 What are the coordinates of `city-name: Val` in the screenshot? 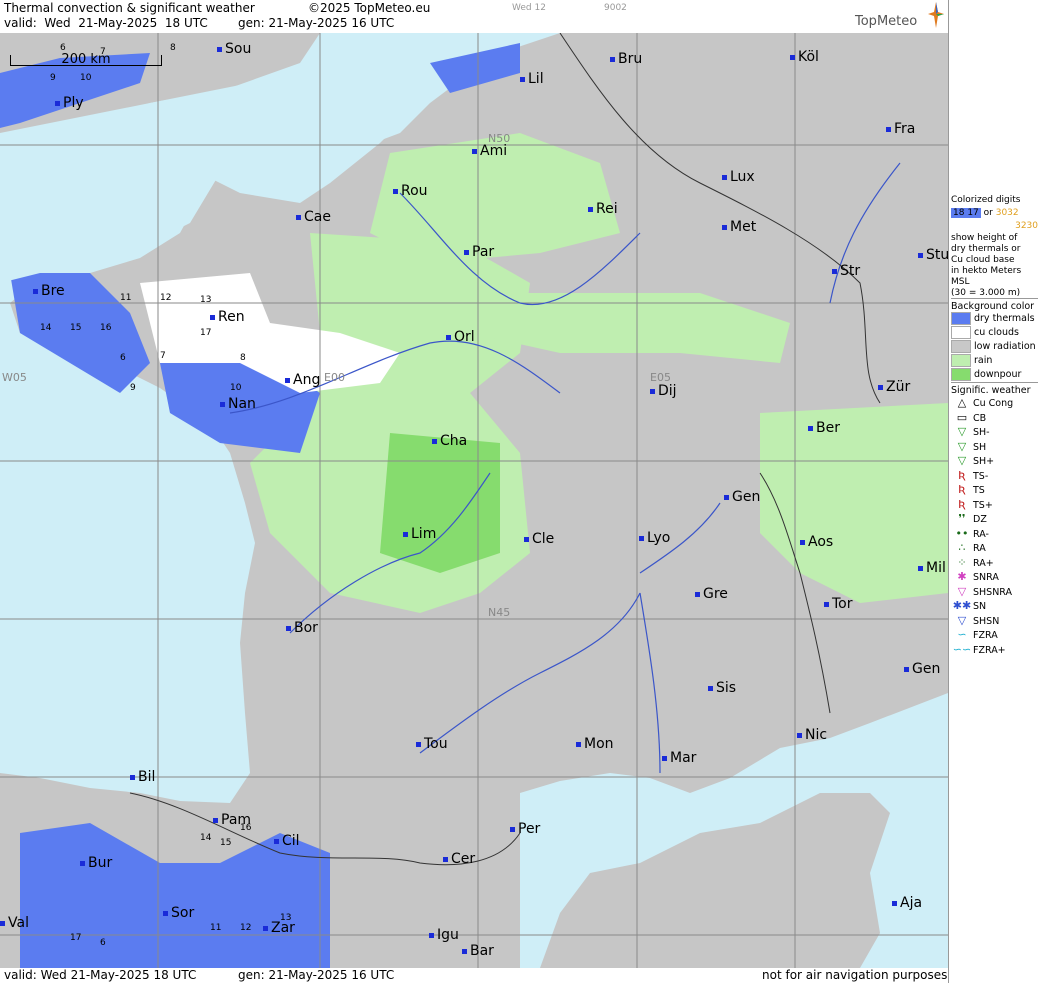 It's located at (18, 923).